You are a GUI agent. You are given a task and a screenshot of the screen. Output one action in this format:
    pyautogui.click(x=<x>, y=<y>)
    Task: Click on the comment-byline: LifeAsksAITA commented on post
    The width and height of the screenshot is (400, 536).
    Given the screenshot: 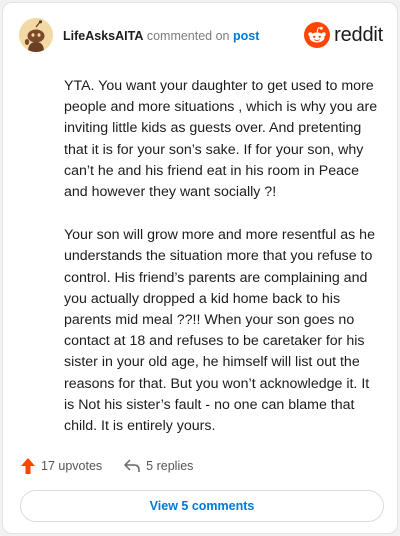 What is the action you would take?
    pyautogui.click(x=161, y=36)
    